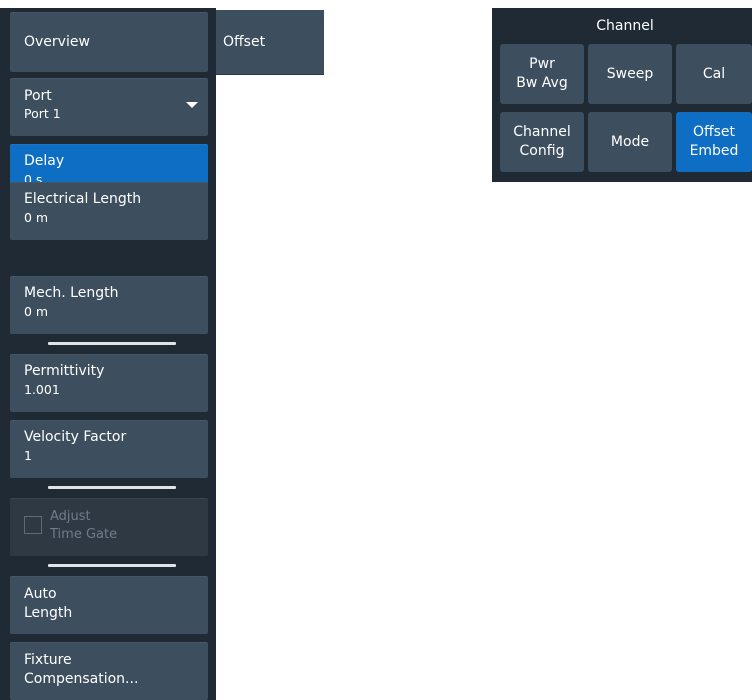  I want to click on adjust-time-gate-line1: Adjust, so click(70, 516).